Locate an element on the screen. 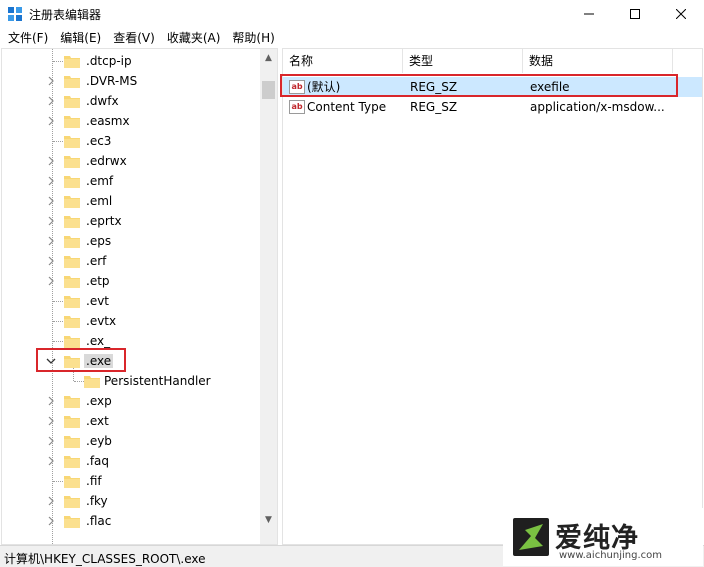  tree-item-label: .erf is located at coordinates (96, 261).